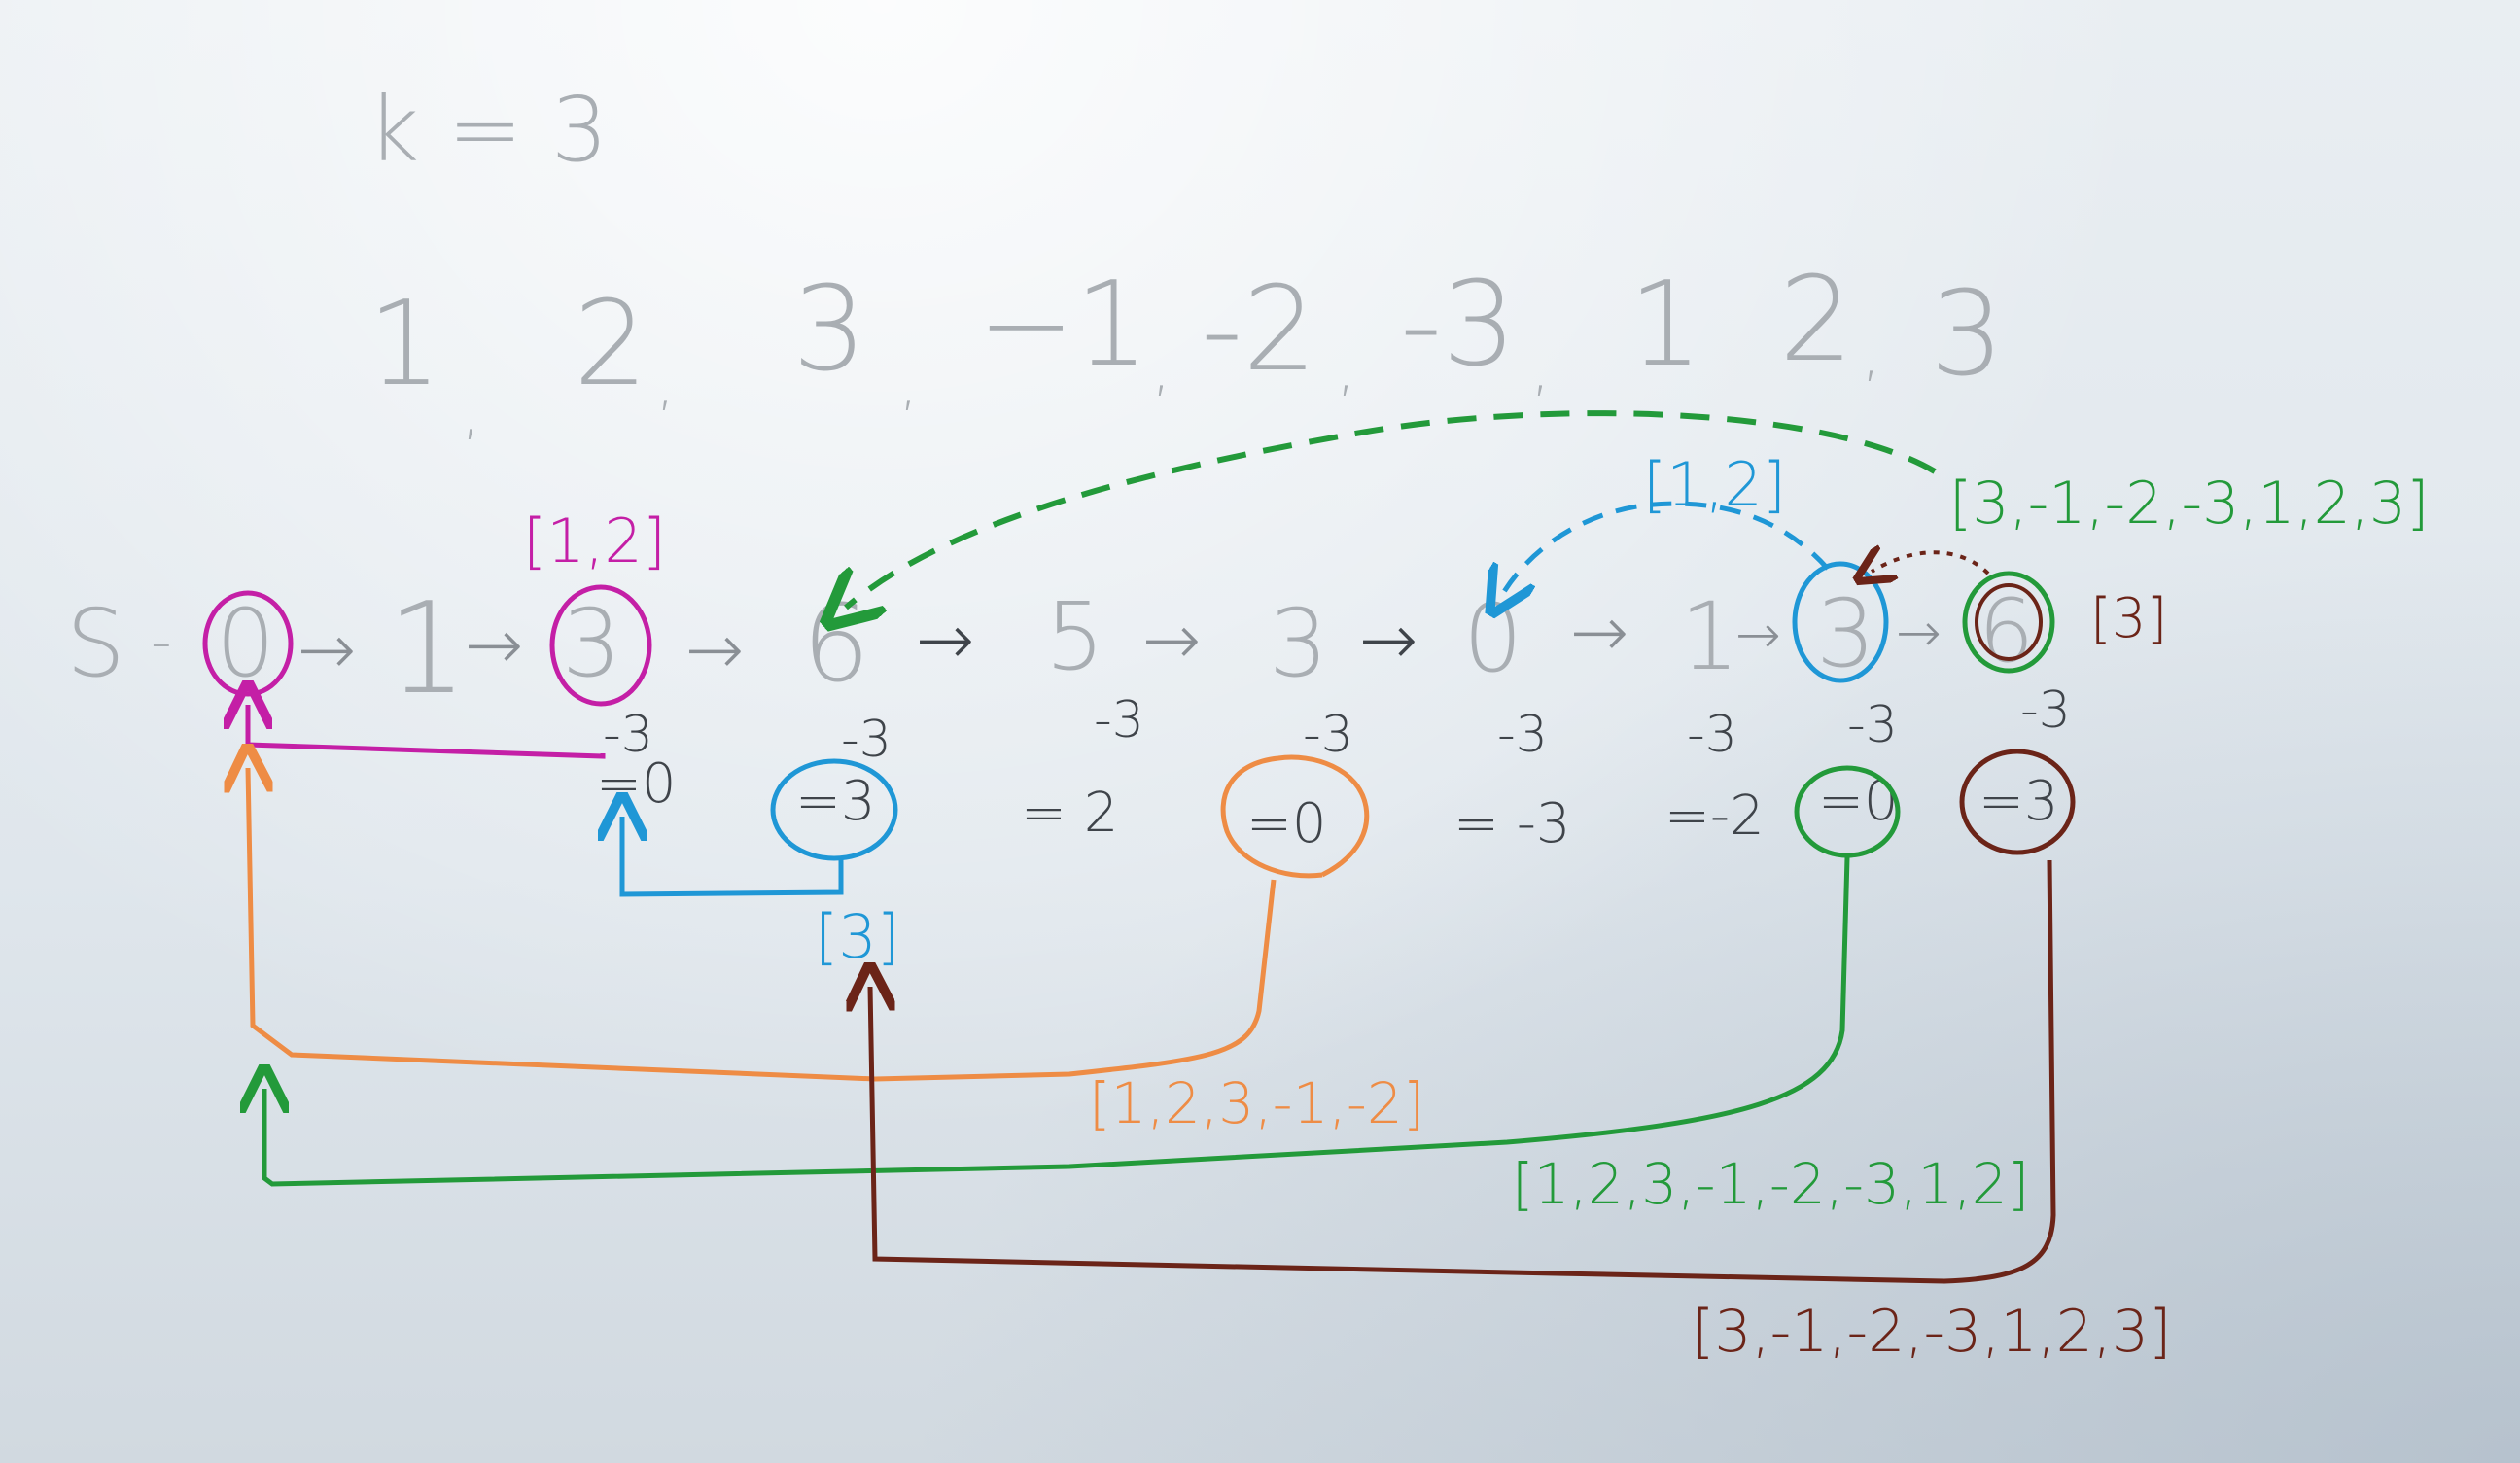 This screenshot has width=2520, height=1463. What do you see at coordinates (1512, 823) in the screenshot?
I see `remainder: = -3` at bounding box center [1512, 823].